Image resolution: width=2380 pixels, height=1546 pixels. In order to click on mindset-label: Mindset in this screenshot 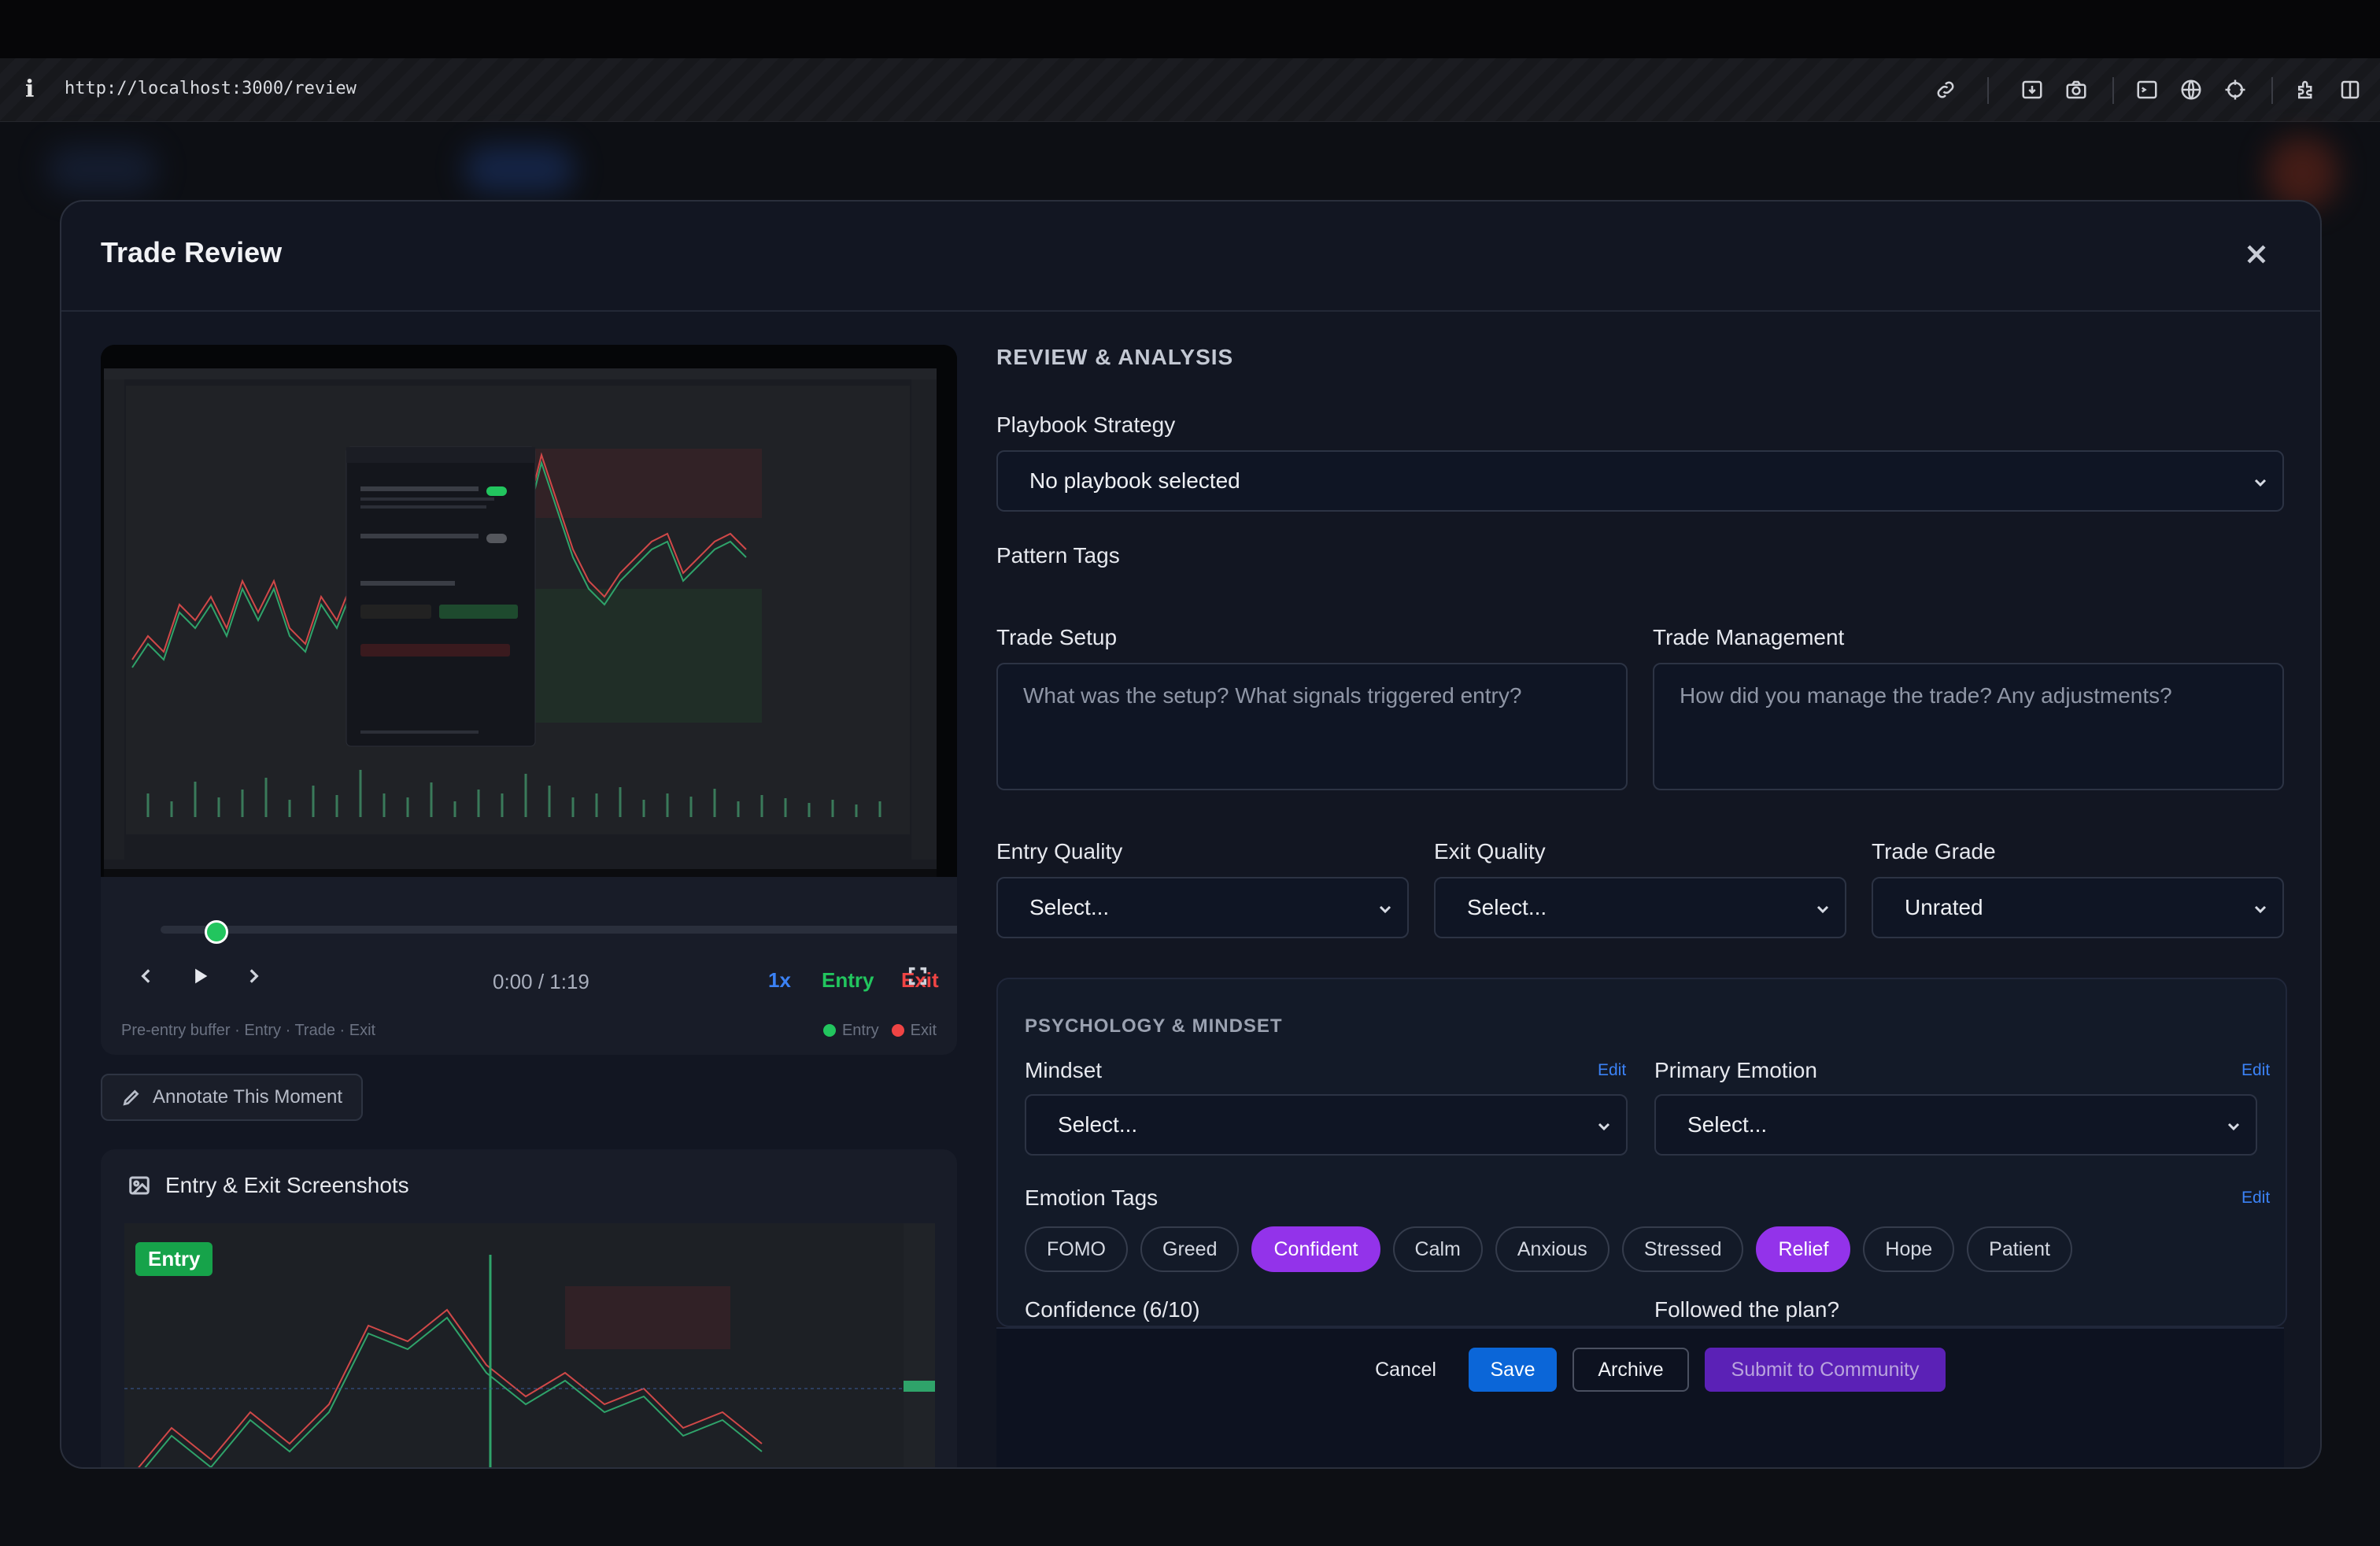, I will do `click(1064, 1070)`.